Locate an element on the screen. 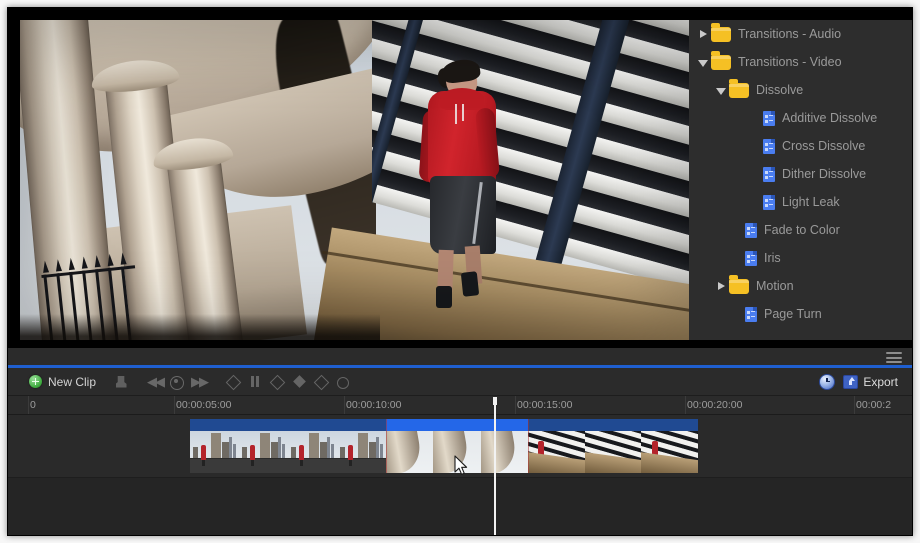  playhead is located at coordinates (495, 466).